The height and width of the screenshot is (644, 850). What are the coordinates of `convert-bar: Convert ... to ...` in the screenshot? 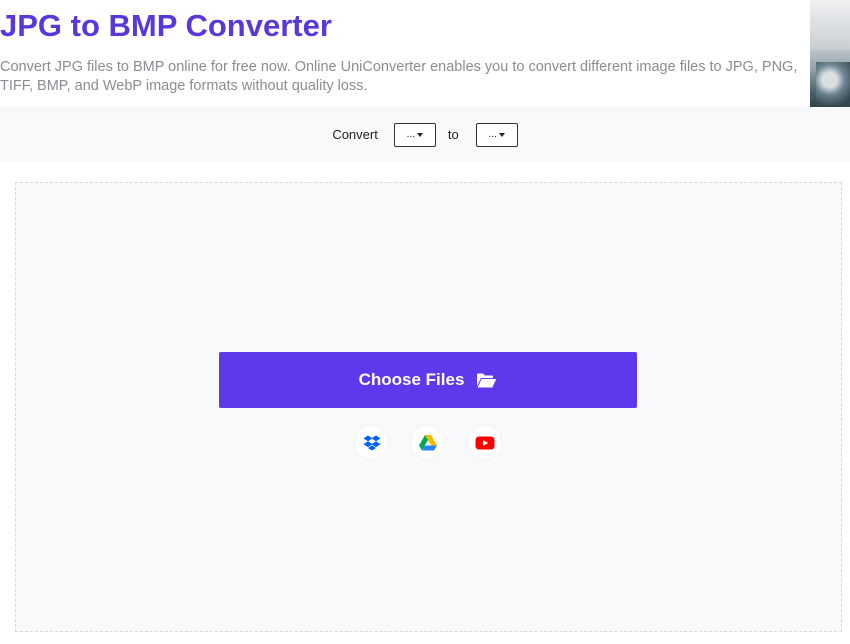 It's located at (425, 134).